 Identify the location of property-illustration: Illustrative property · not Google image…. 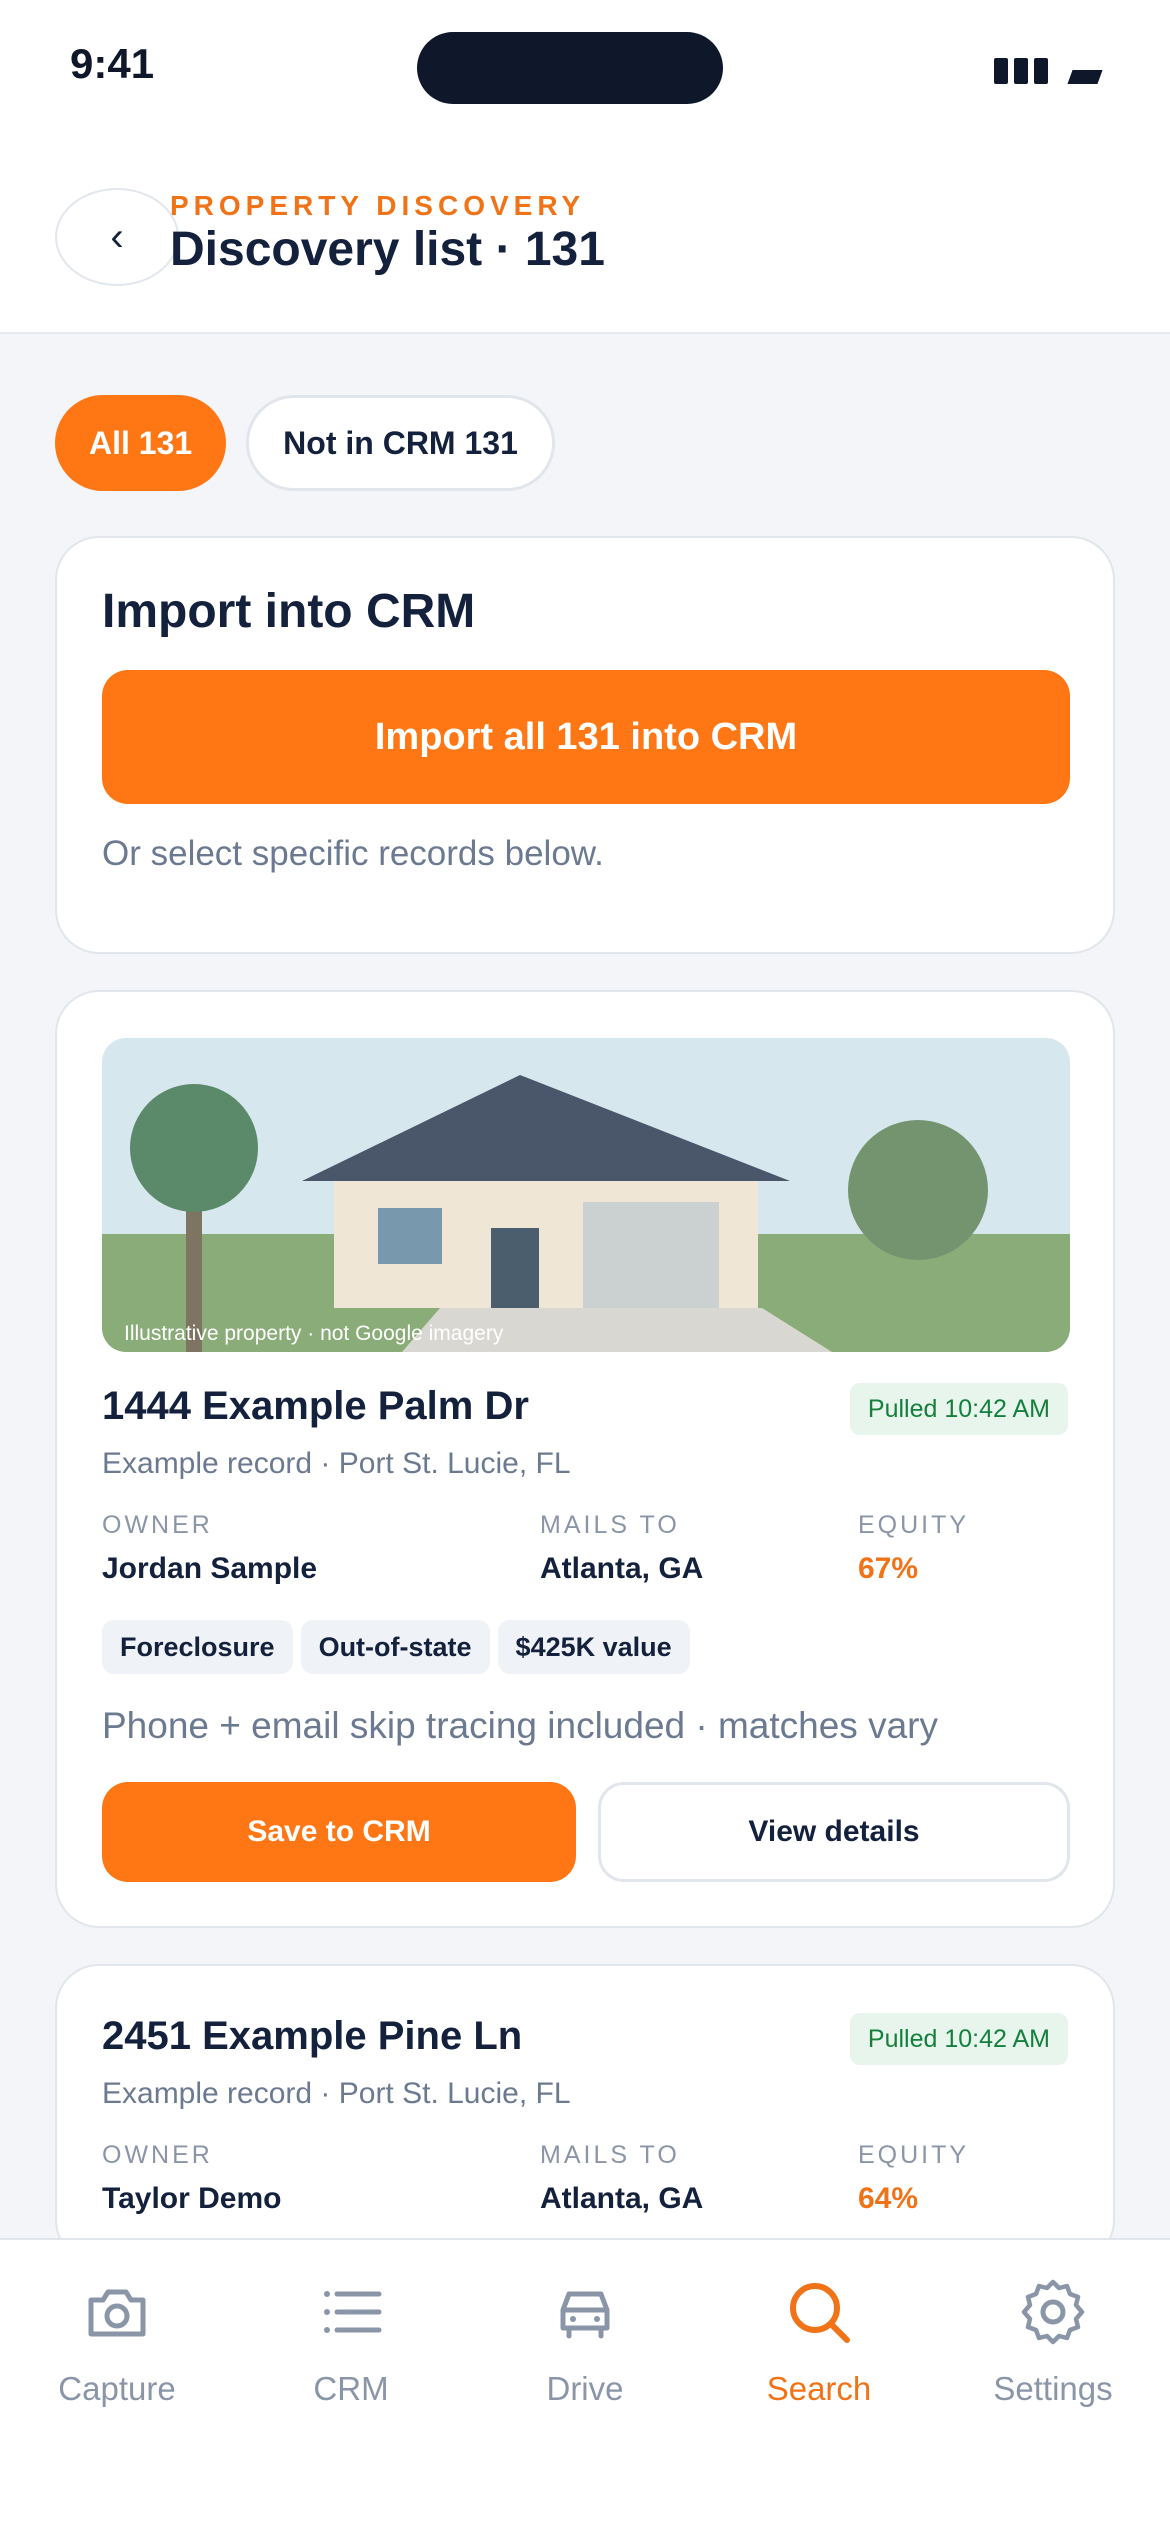
(586, 1195).